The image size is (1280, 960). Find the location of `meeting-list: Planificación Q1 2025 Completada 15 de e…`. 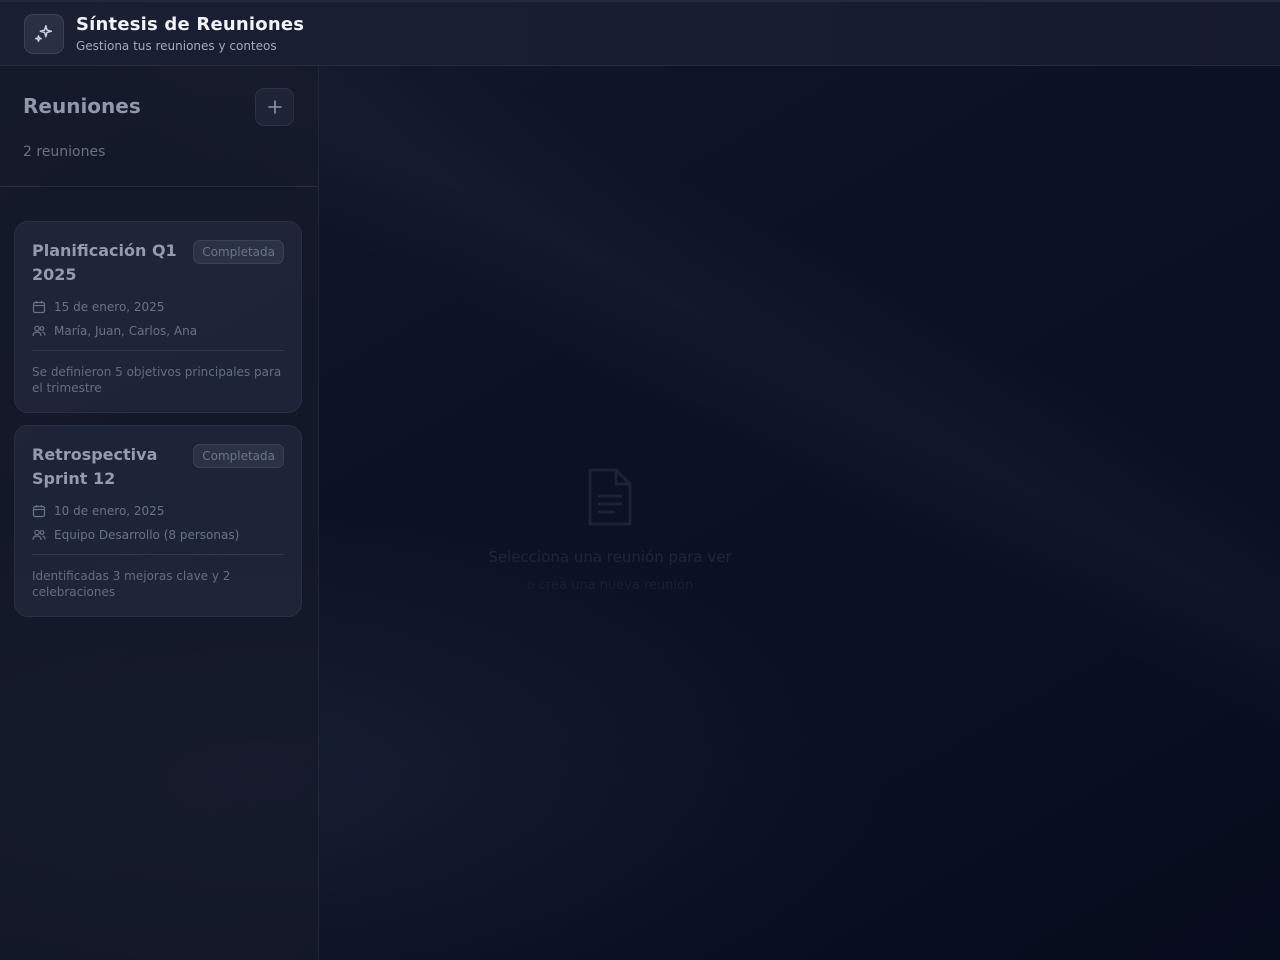

meeting-list: Planificación Q1 2025 Completada 15 de e… is located at coordinates (158, 425).